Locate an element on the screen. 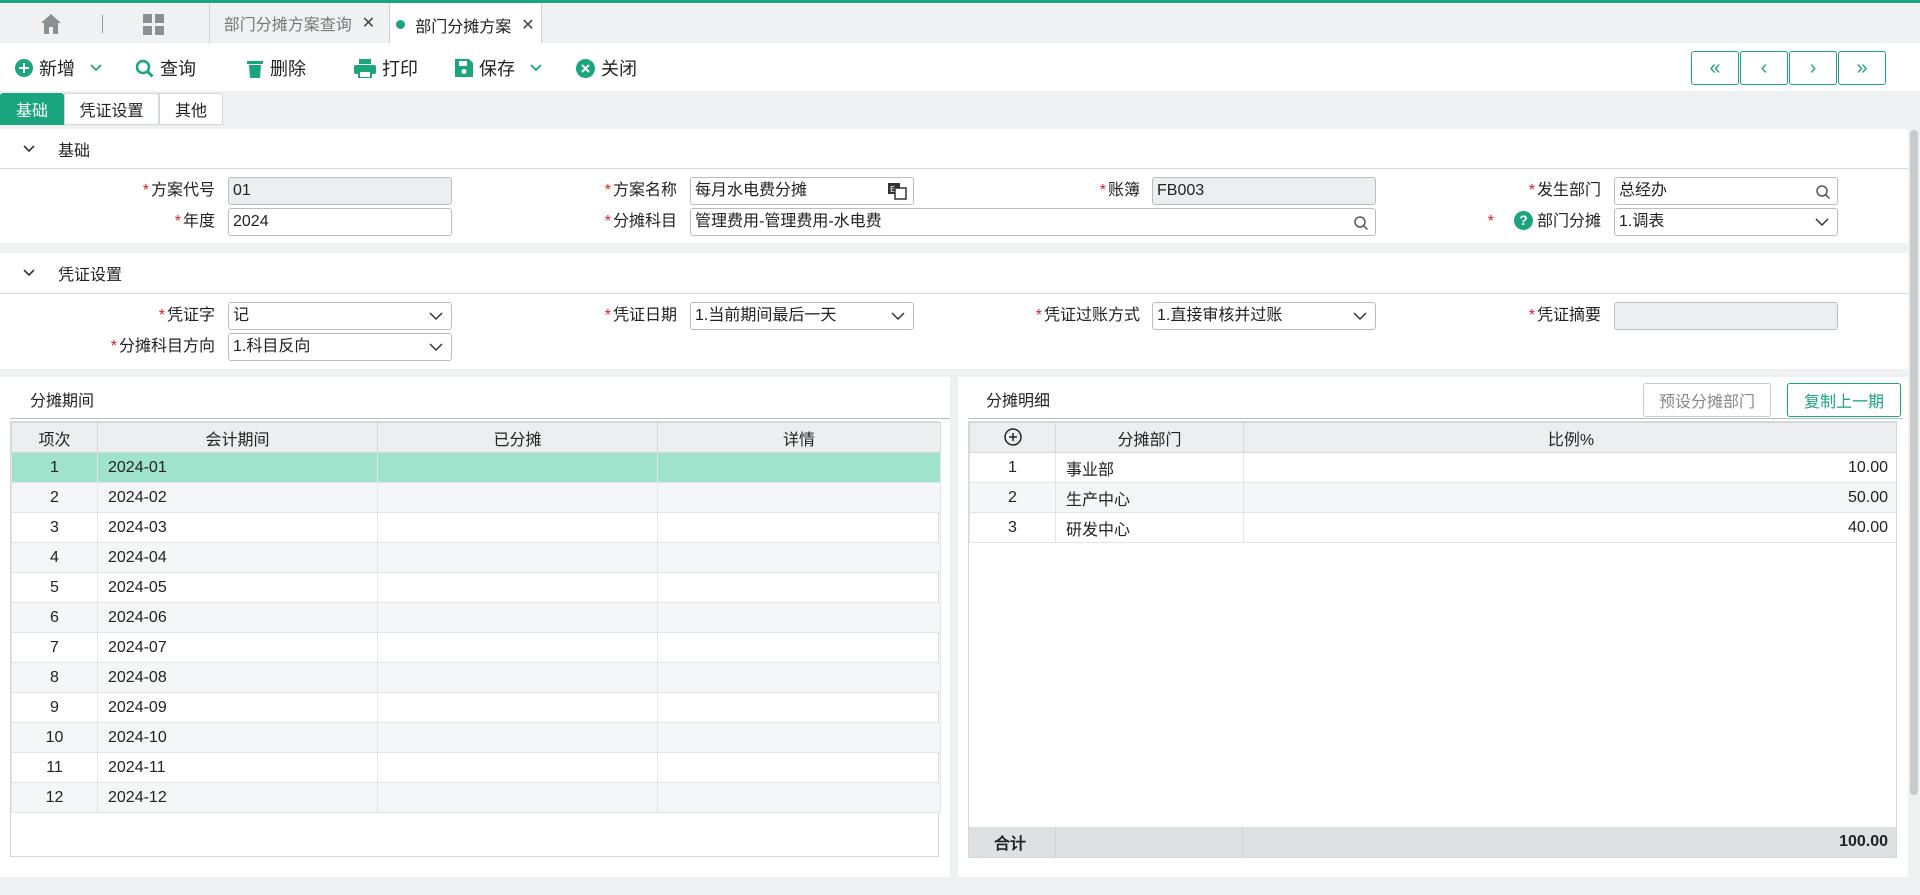 The image size is (1920, 895). plan-name-field: 每月水电费分摊 E is located at coordinates (802, 191).